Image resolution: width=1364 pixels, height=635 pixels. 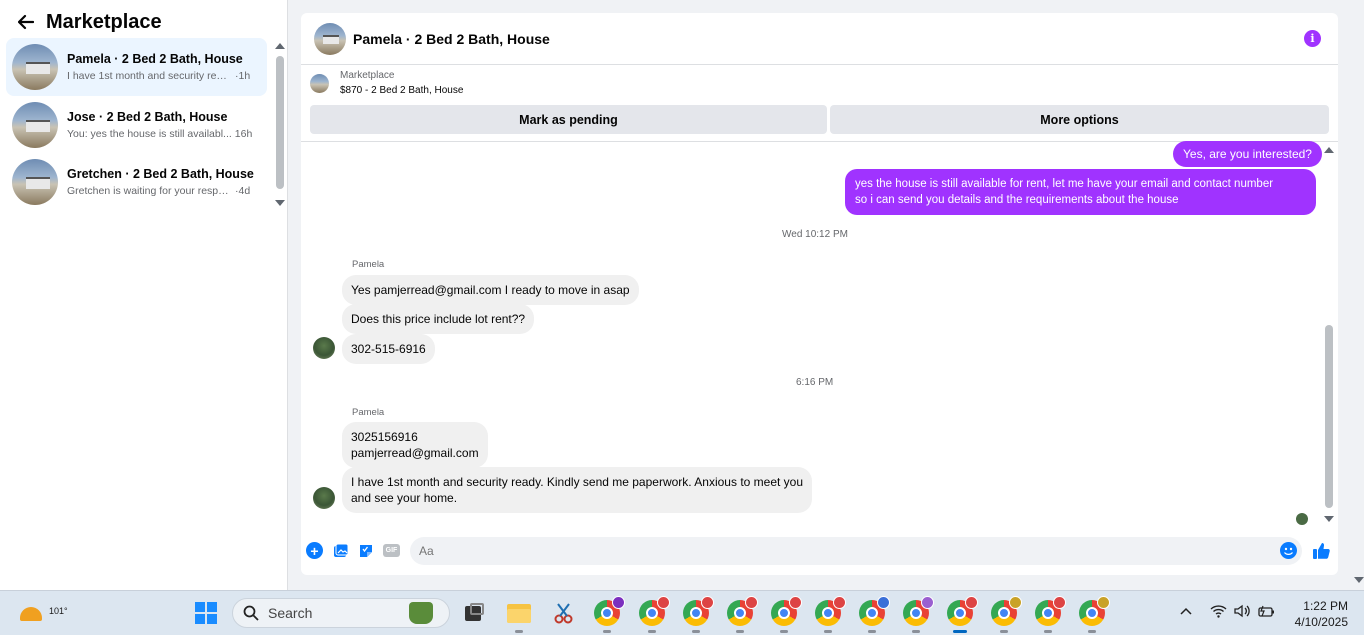 What do you see at coordinates (58, 611) in the screenshot?
I see `weather-temperature: 101°` at bounding box center [58, 611].